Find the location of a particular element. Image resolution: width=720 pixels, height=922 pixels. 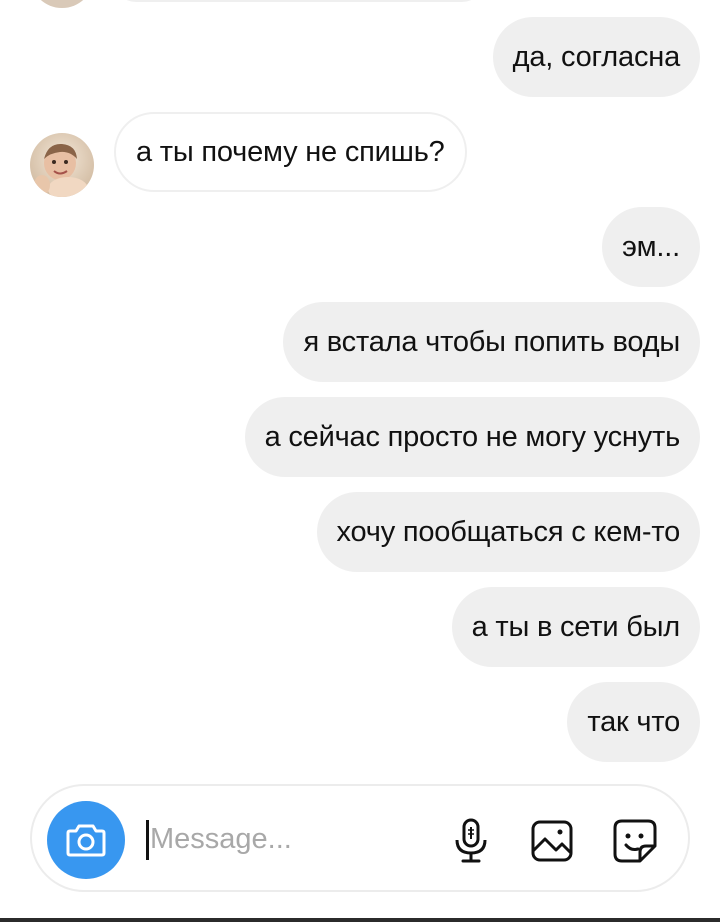

message-bubble-outgoing: а сейчас просто не могу уснуть is located at coordinates (472, 437).